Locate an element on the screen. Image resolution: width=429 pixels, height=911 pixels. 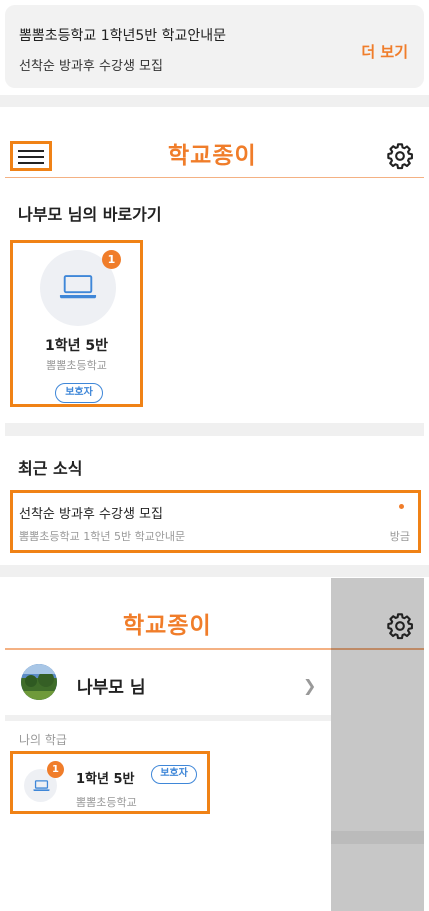
my-classes-label: 나의 학급 is located at coordinates (43, 740).